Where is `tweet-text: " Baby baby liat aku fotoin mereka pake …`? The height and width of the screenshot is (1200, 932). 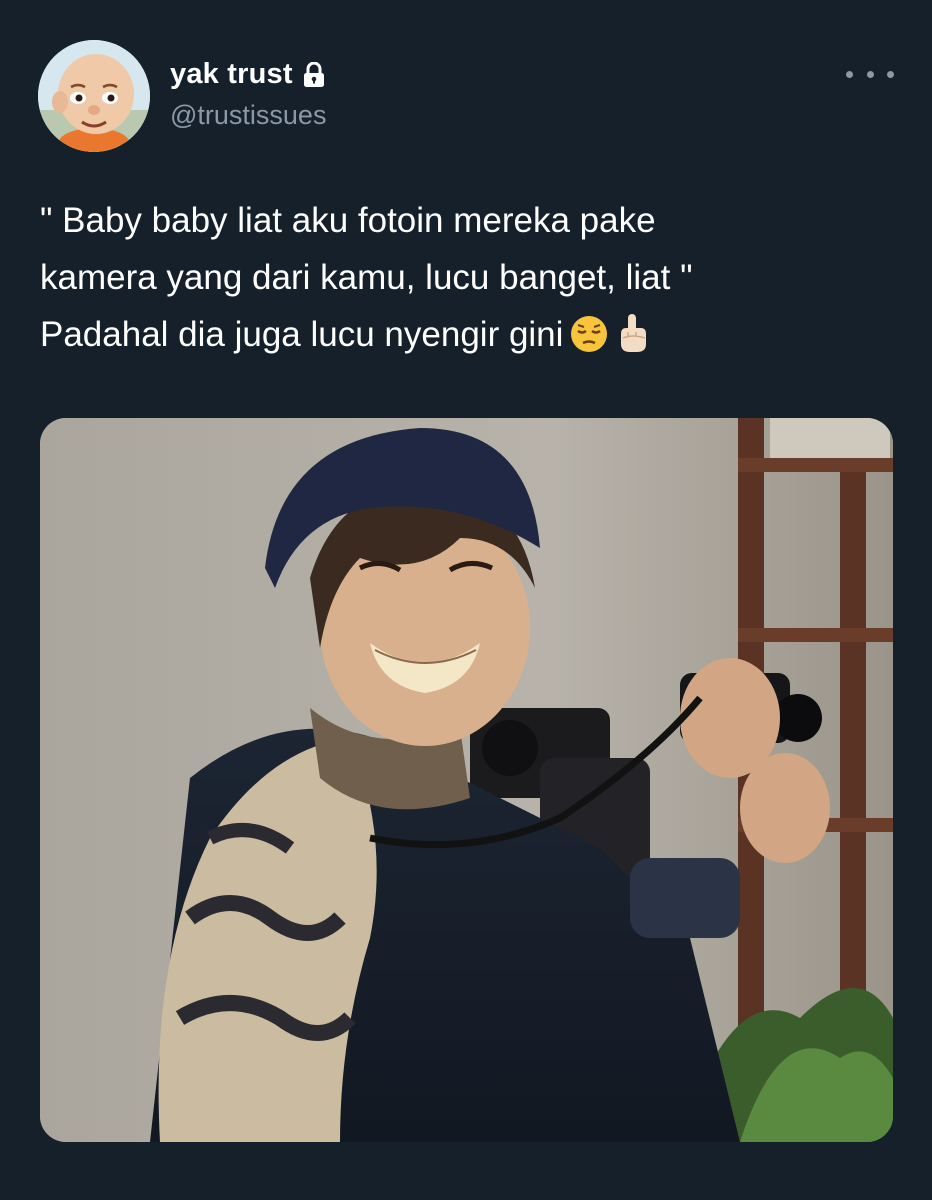
tweet-text: " Baby baby liat aku fotoin mereka pake … is located at coordinates (470, 281).